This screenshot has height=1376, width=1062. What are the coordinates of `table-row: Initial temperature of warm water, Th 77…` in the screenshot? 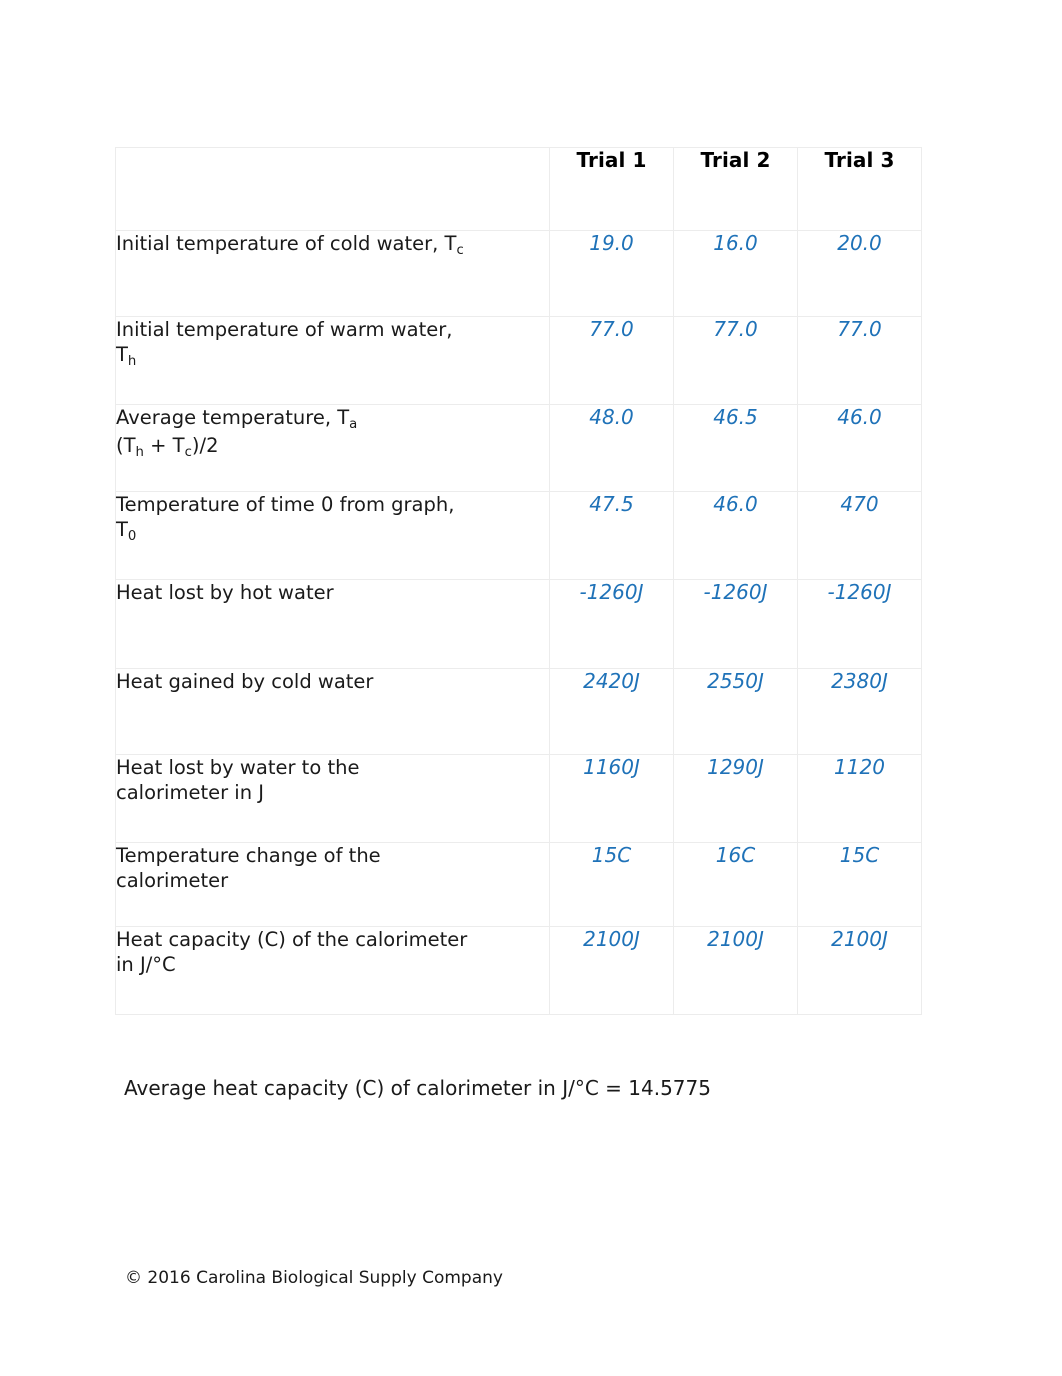 It's located at (518, 360).